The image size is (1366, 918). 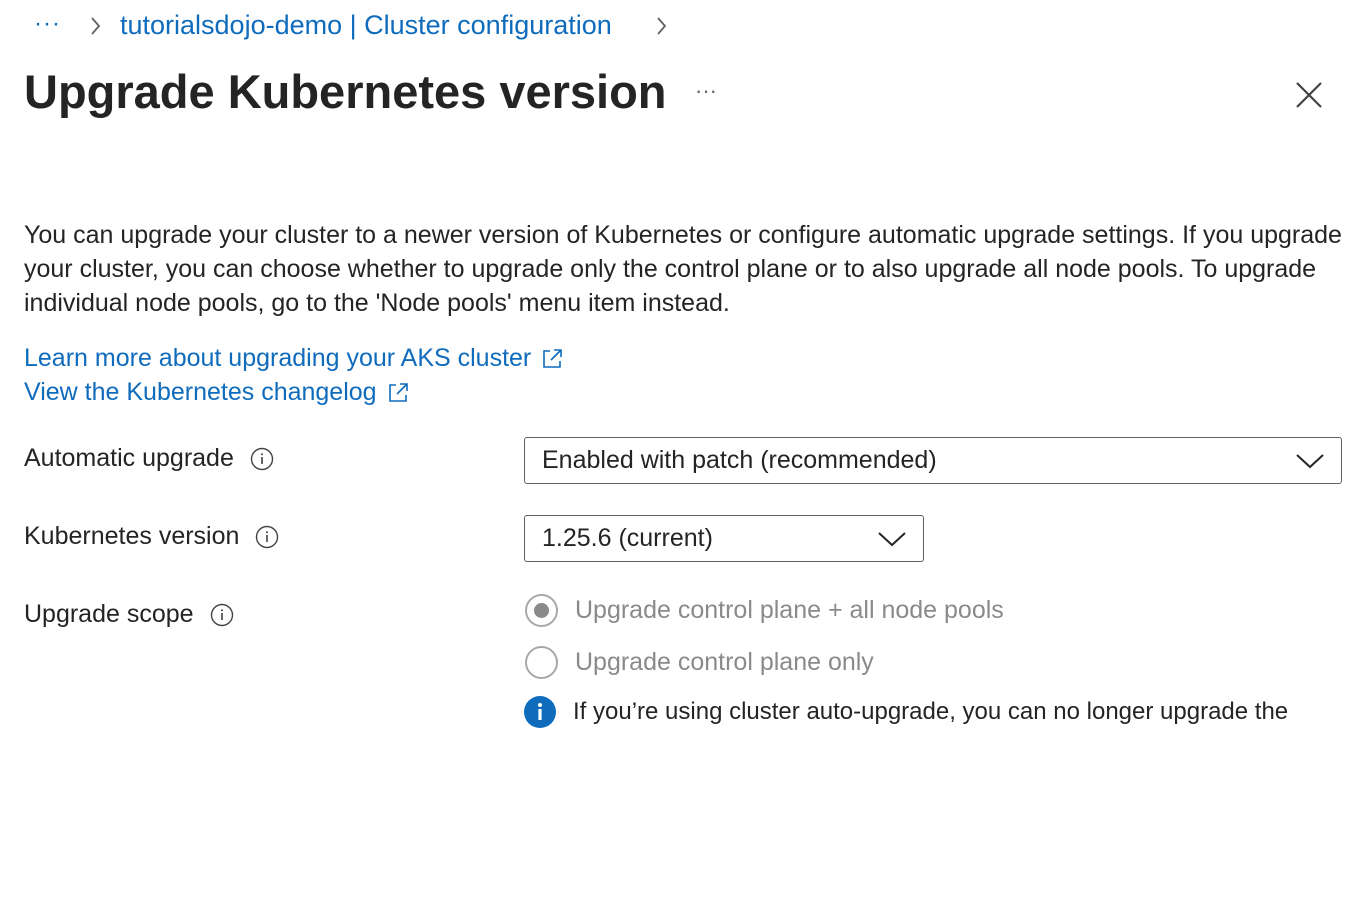 What do you see at coordinates (540, 712) in the screenshot?
I see `info-filled-icon` at bounding box center [540, 712].